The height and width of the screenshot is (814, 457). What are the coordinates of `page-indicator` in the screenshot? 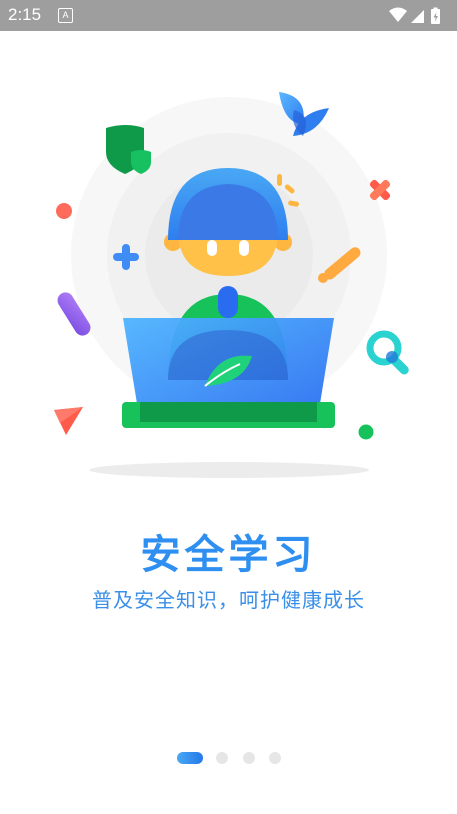 It's located at (228, 757).